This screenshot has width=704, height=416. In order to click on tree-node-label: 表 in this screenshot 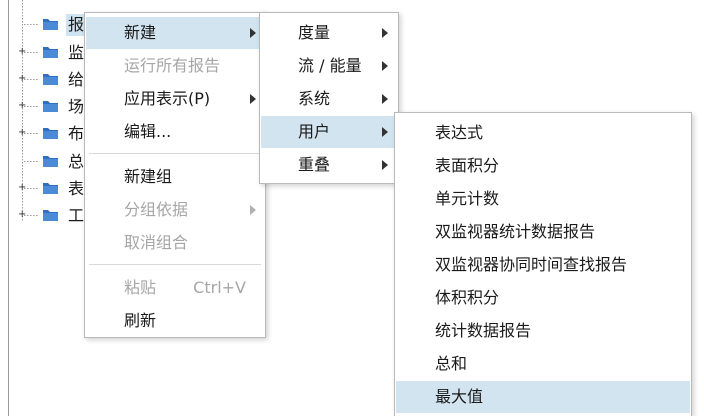, I will do `click(76, 188)`.